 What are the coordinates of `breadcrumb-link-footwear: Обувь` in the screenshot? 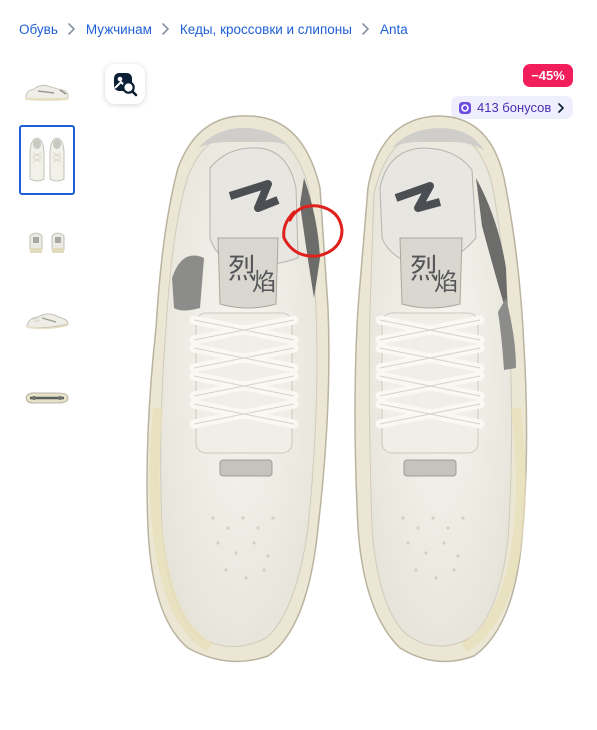 It's located at (38, 29).